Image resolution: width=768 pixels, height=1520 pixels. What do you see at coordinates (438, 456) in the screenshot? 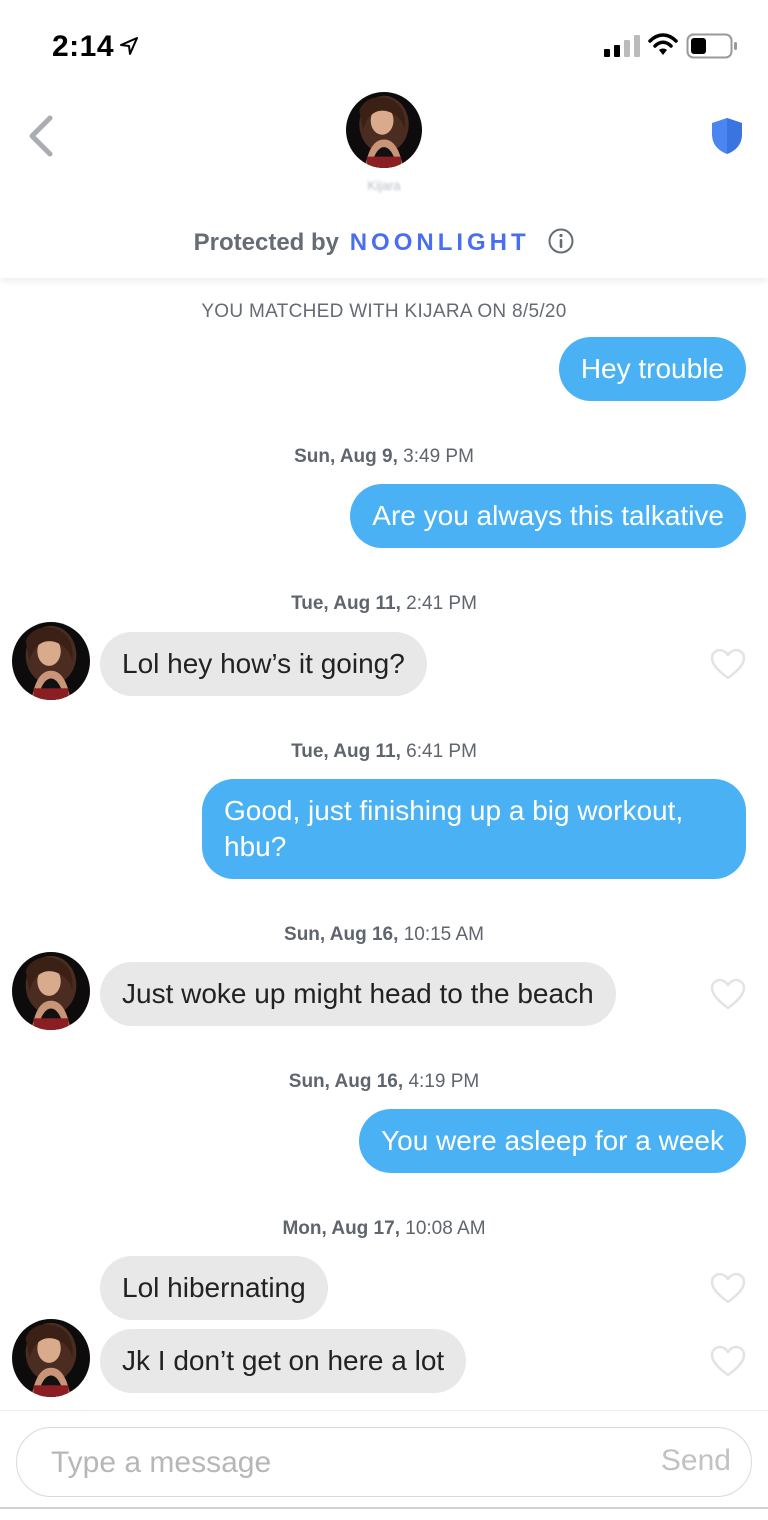
I see `date-time: 3:49 PM` at bounding box center [438, 456].